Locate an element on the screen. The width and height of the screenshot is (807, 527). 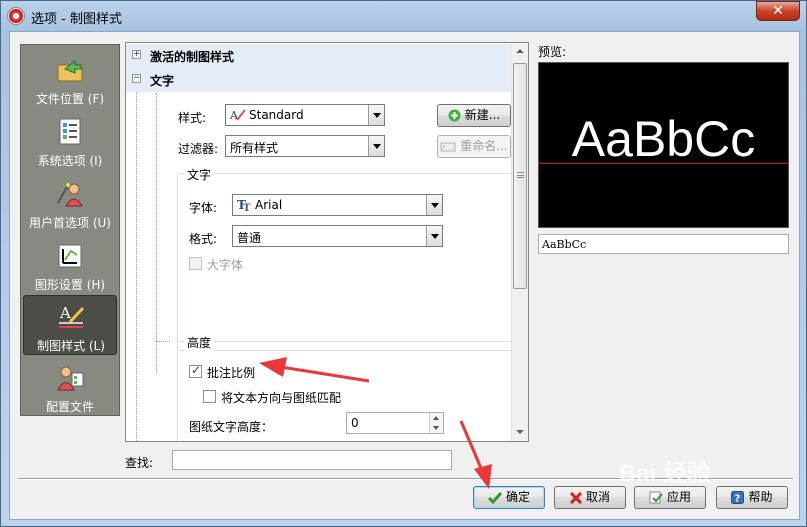
nav-label: 图形设置 (H) is located at coordinates (70, 285).